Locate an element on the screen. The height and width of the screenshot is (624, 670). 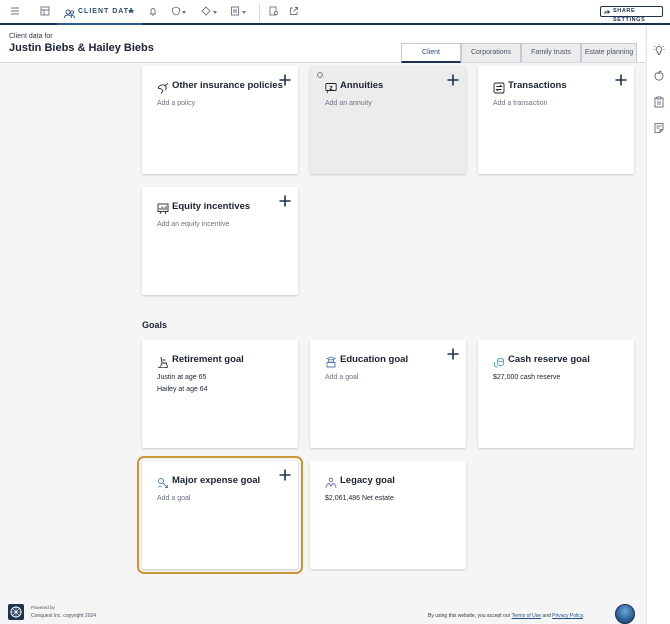
card-title: Legacy goal is located at coordinates (367, 480).